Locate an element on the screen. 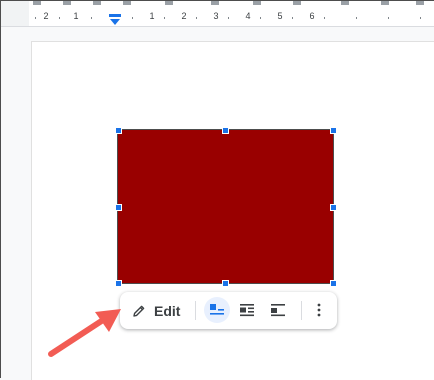 The image size is (434, 380). wrap-inline-icon is located at coordinates (217, 309).